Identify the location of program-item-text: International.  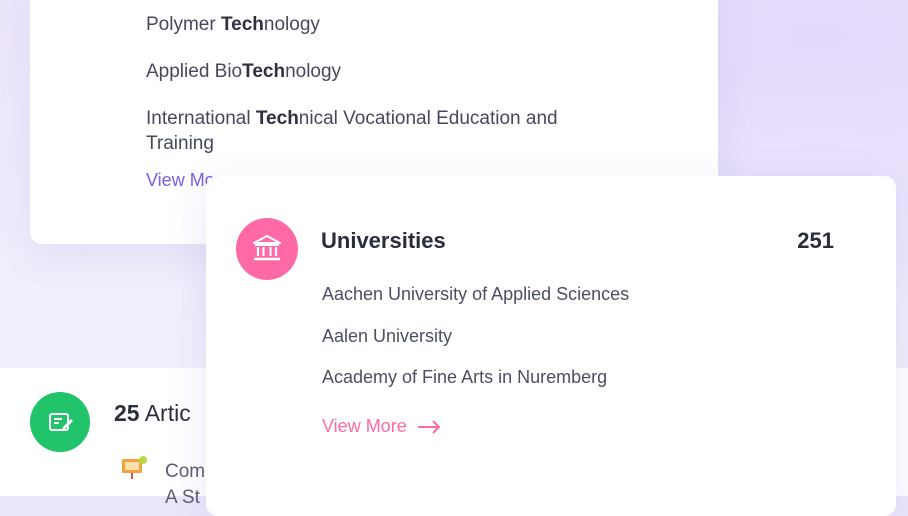
(201, 118).